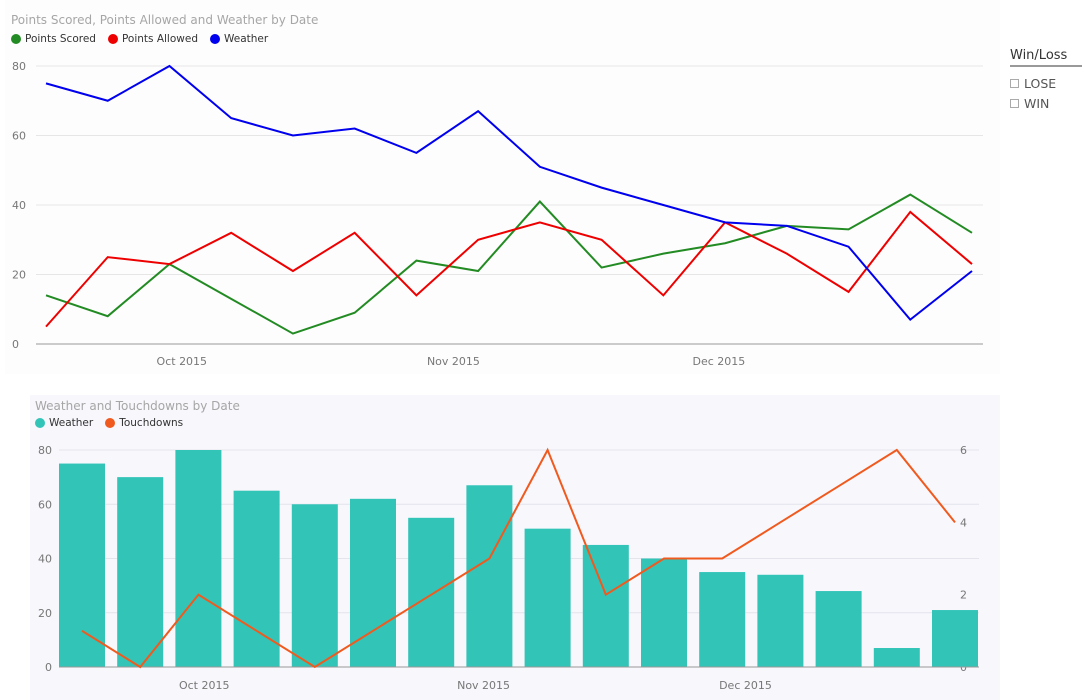  Describe the element at coordinates (1040, 83) in the screenshot. I see `slicer-item-label: LOSE` at that location.